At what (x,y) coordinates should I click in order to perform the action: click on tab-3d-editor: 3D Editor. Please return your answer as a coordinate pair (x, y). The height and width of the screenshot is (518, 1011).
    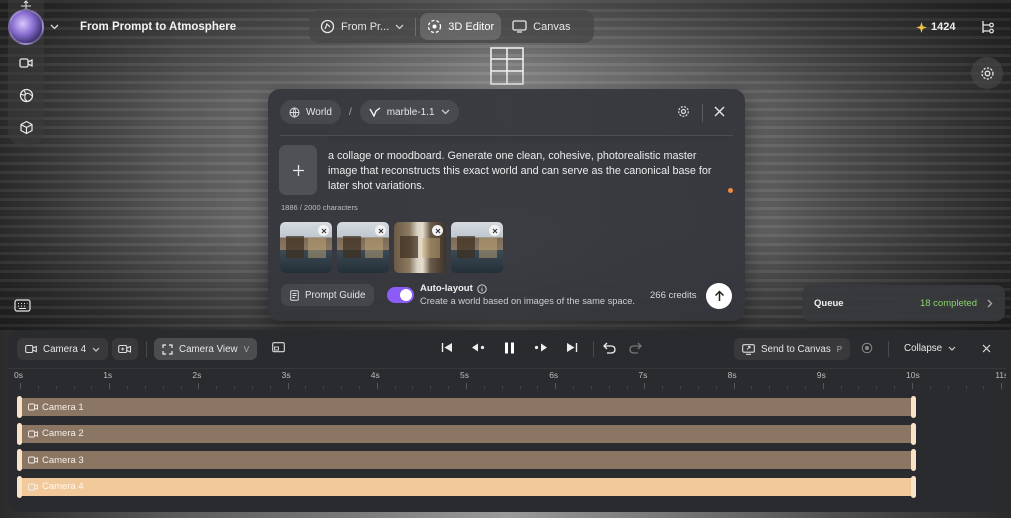
    Looking at the image, I should click on (461, 26).